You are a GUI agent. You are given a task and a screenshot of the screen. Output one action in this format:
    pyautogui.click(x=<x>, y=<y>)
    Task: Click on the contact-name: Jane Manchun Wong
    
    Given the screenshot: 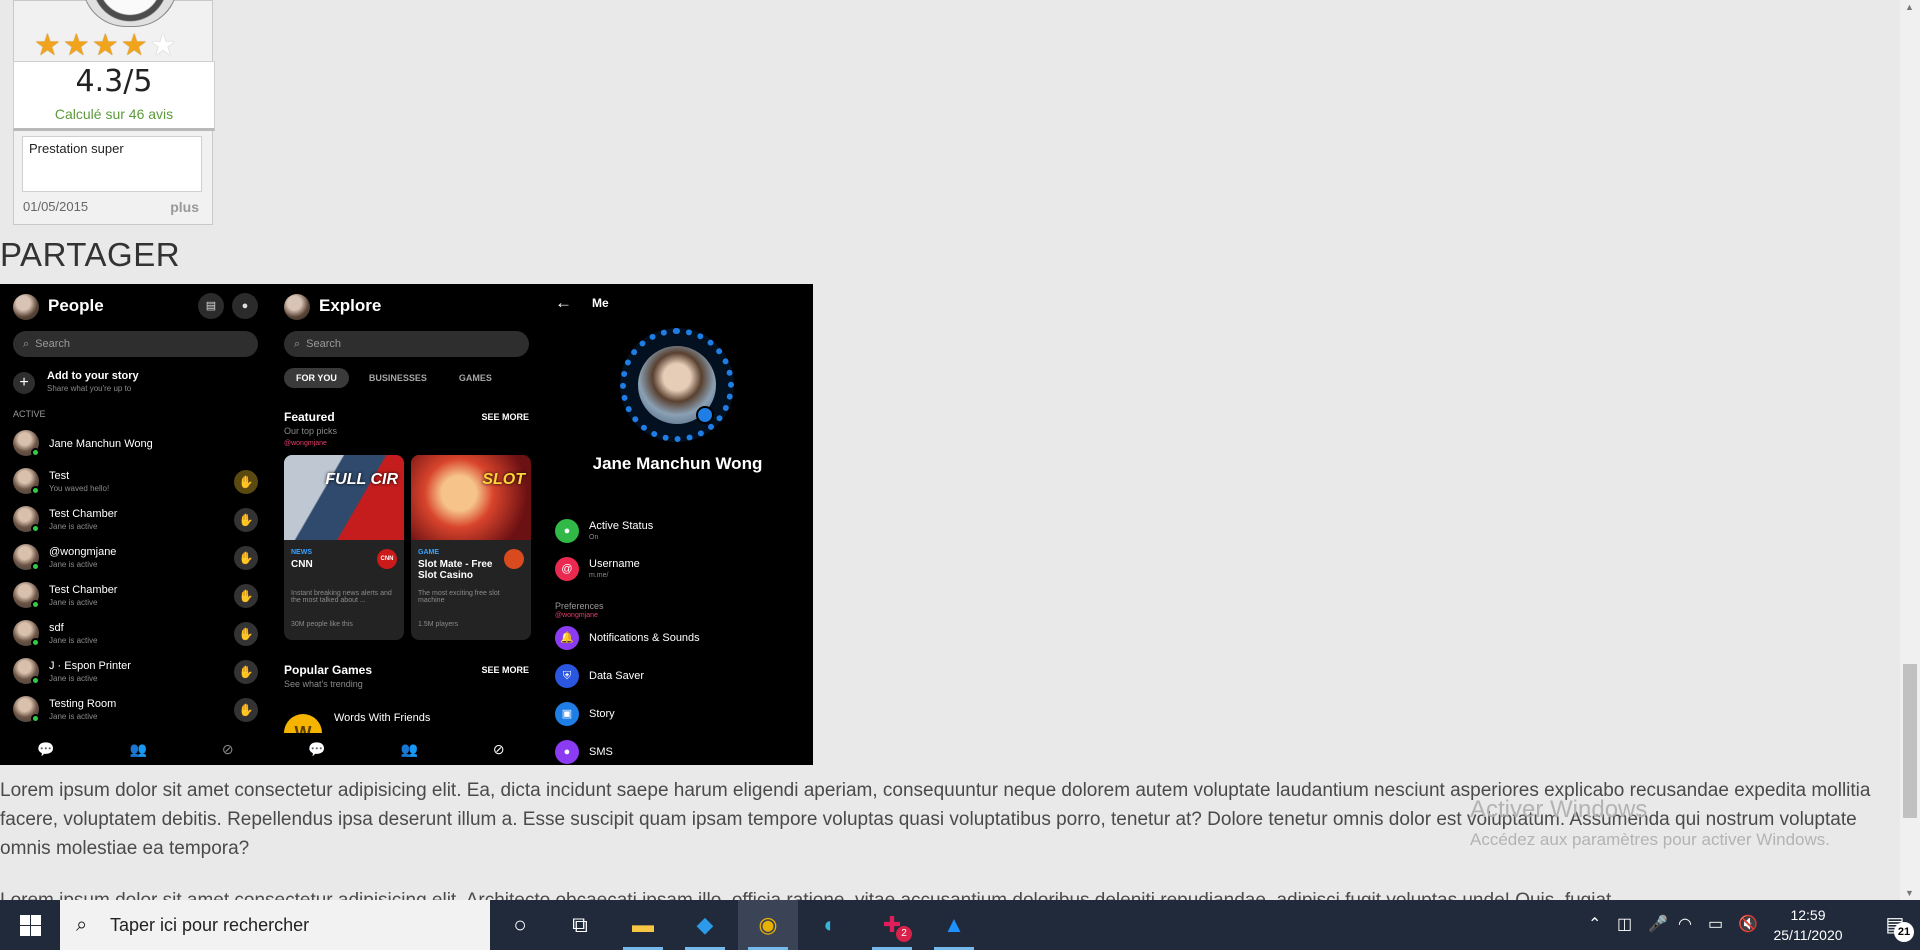 What is the action you would take?
    pyautogui.click(x=101, y=444)
    